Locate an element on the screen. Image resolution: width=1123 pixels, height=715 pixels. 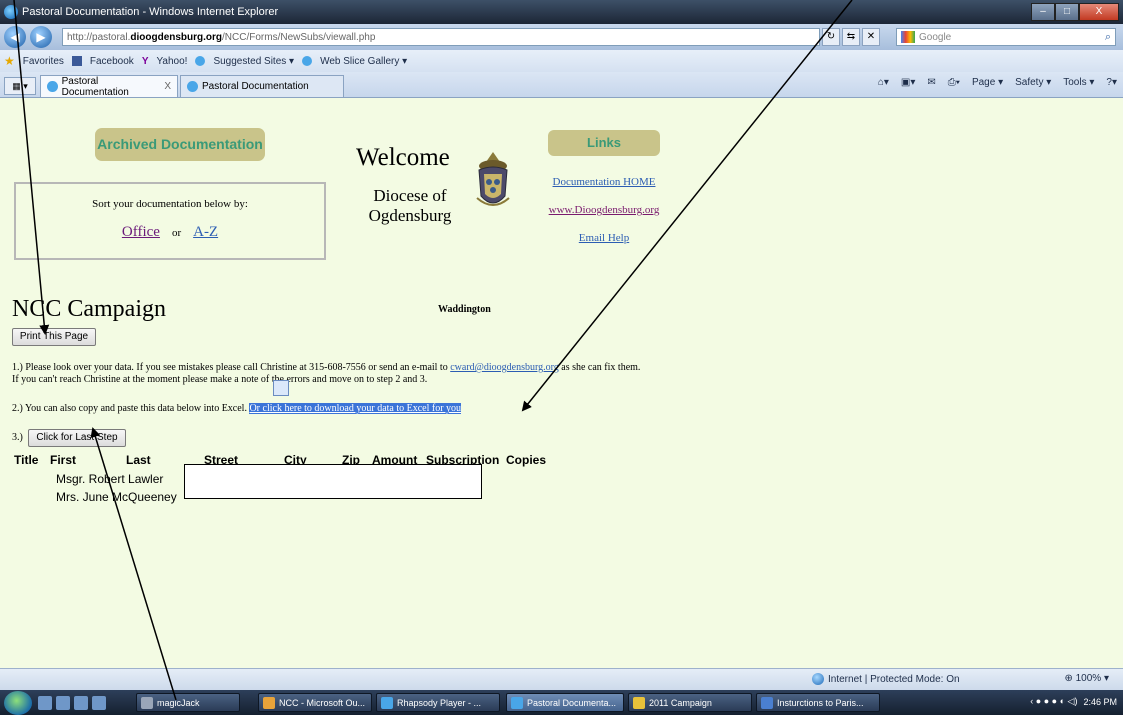
command-bar: ⌂▾ ▣▾ ✉ ⎙▾ Page ▾ Safety ▾ Tools ▾ ?▾ is located at coordinates (997, 82).